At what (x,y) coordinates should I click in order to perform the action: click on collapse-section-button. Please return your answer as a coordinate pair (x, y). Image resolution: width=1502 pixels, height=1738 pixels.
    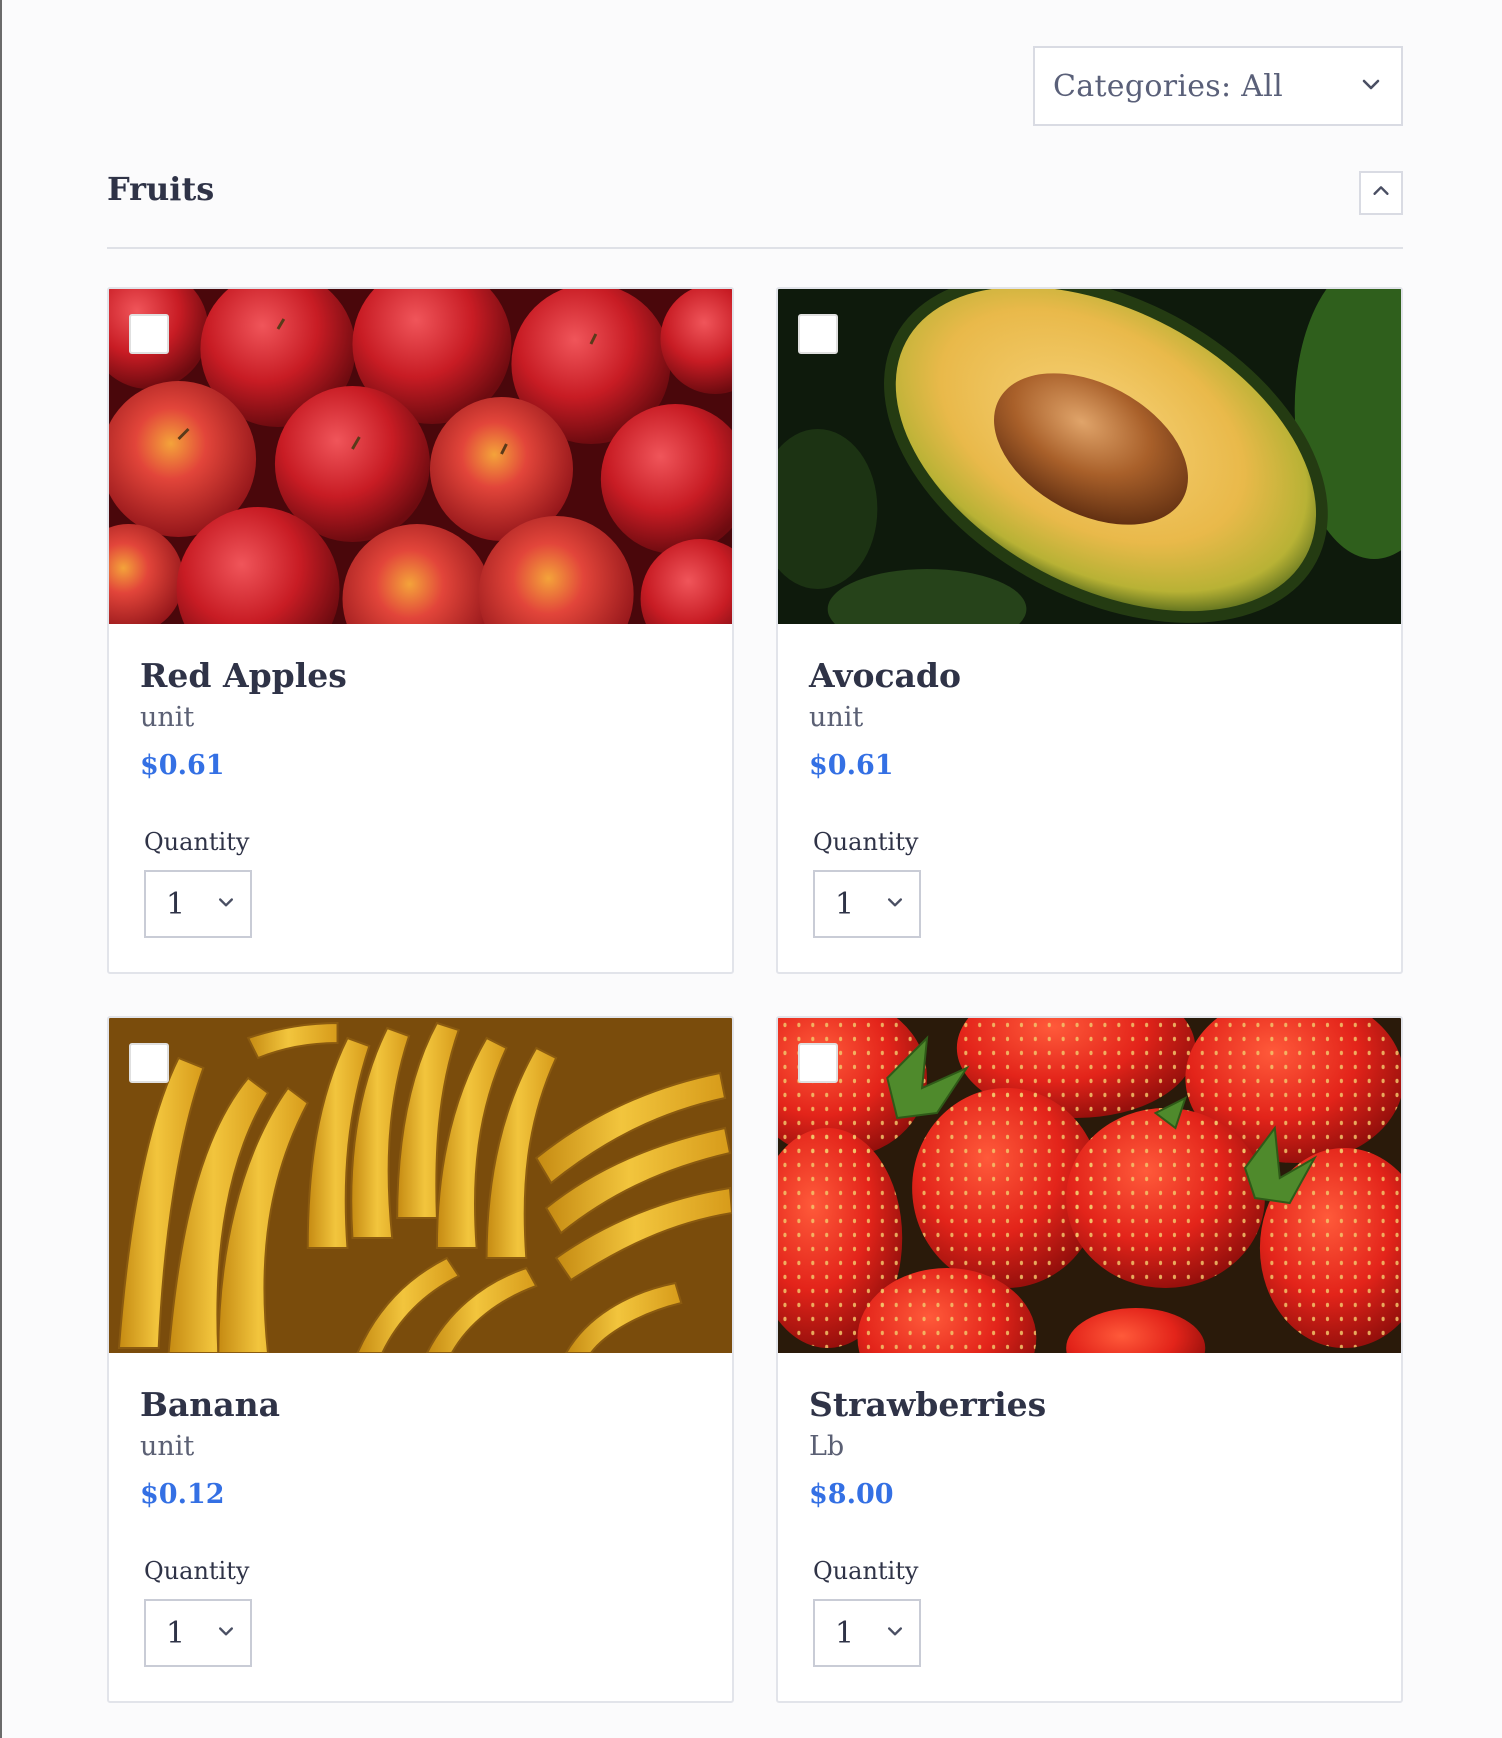
    Looking at the image, I should click on (1381, 193).